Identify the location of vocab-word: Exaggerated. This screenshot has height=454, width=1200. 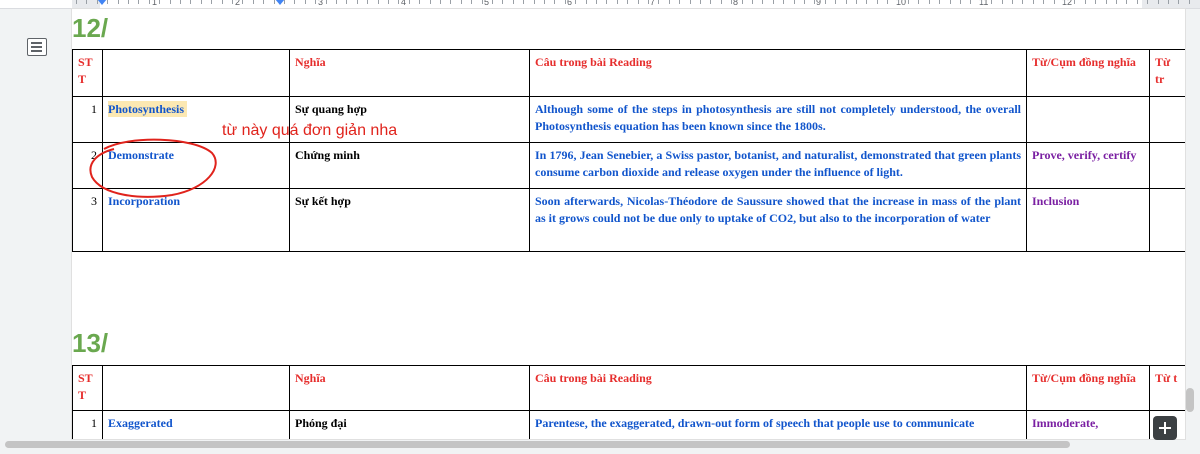
(196, 424).